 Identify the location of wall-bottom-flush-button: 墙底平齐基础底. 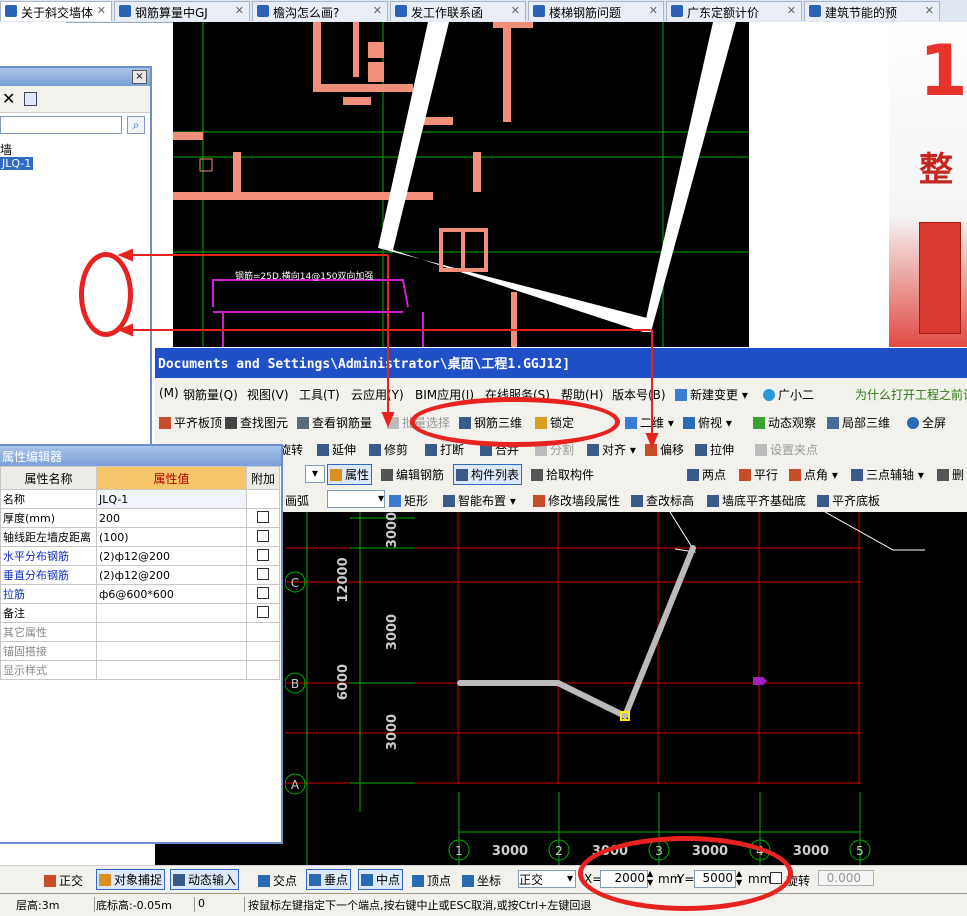
(756, 500).